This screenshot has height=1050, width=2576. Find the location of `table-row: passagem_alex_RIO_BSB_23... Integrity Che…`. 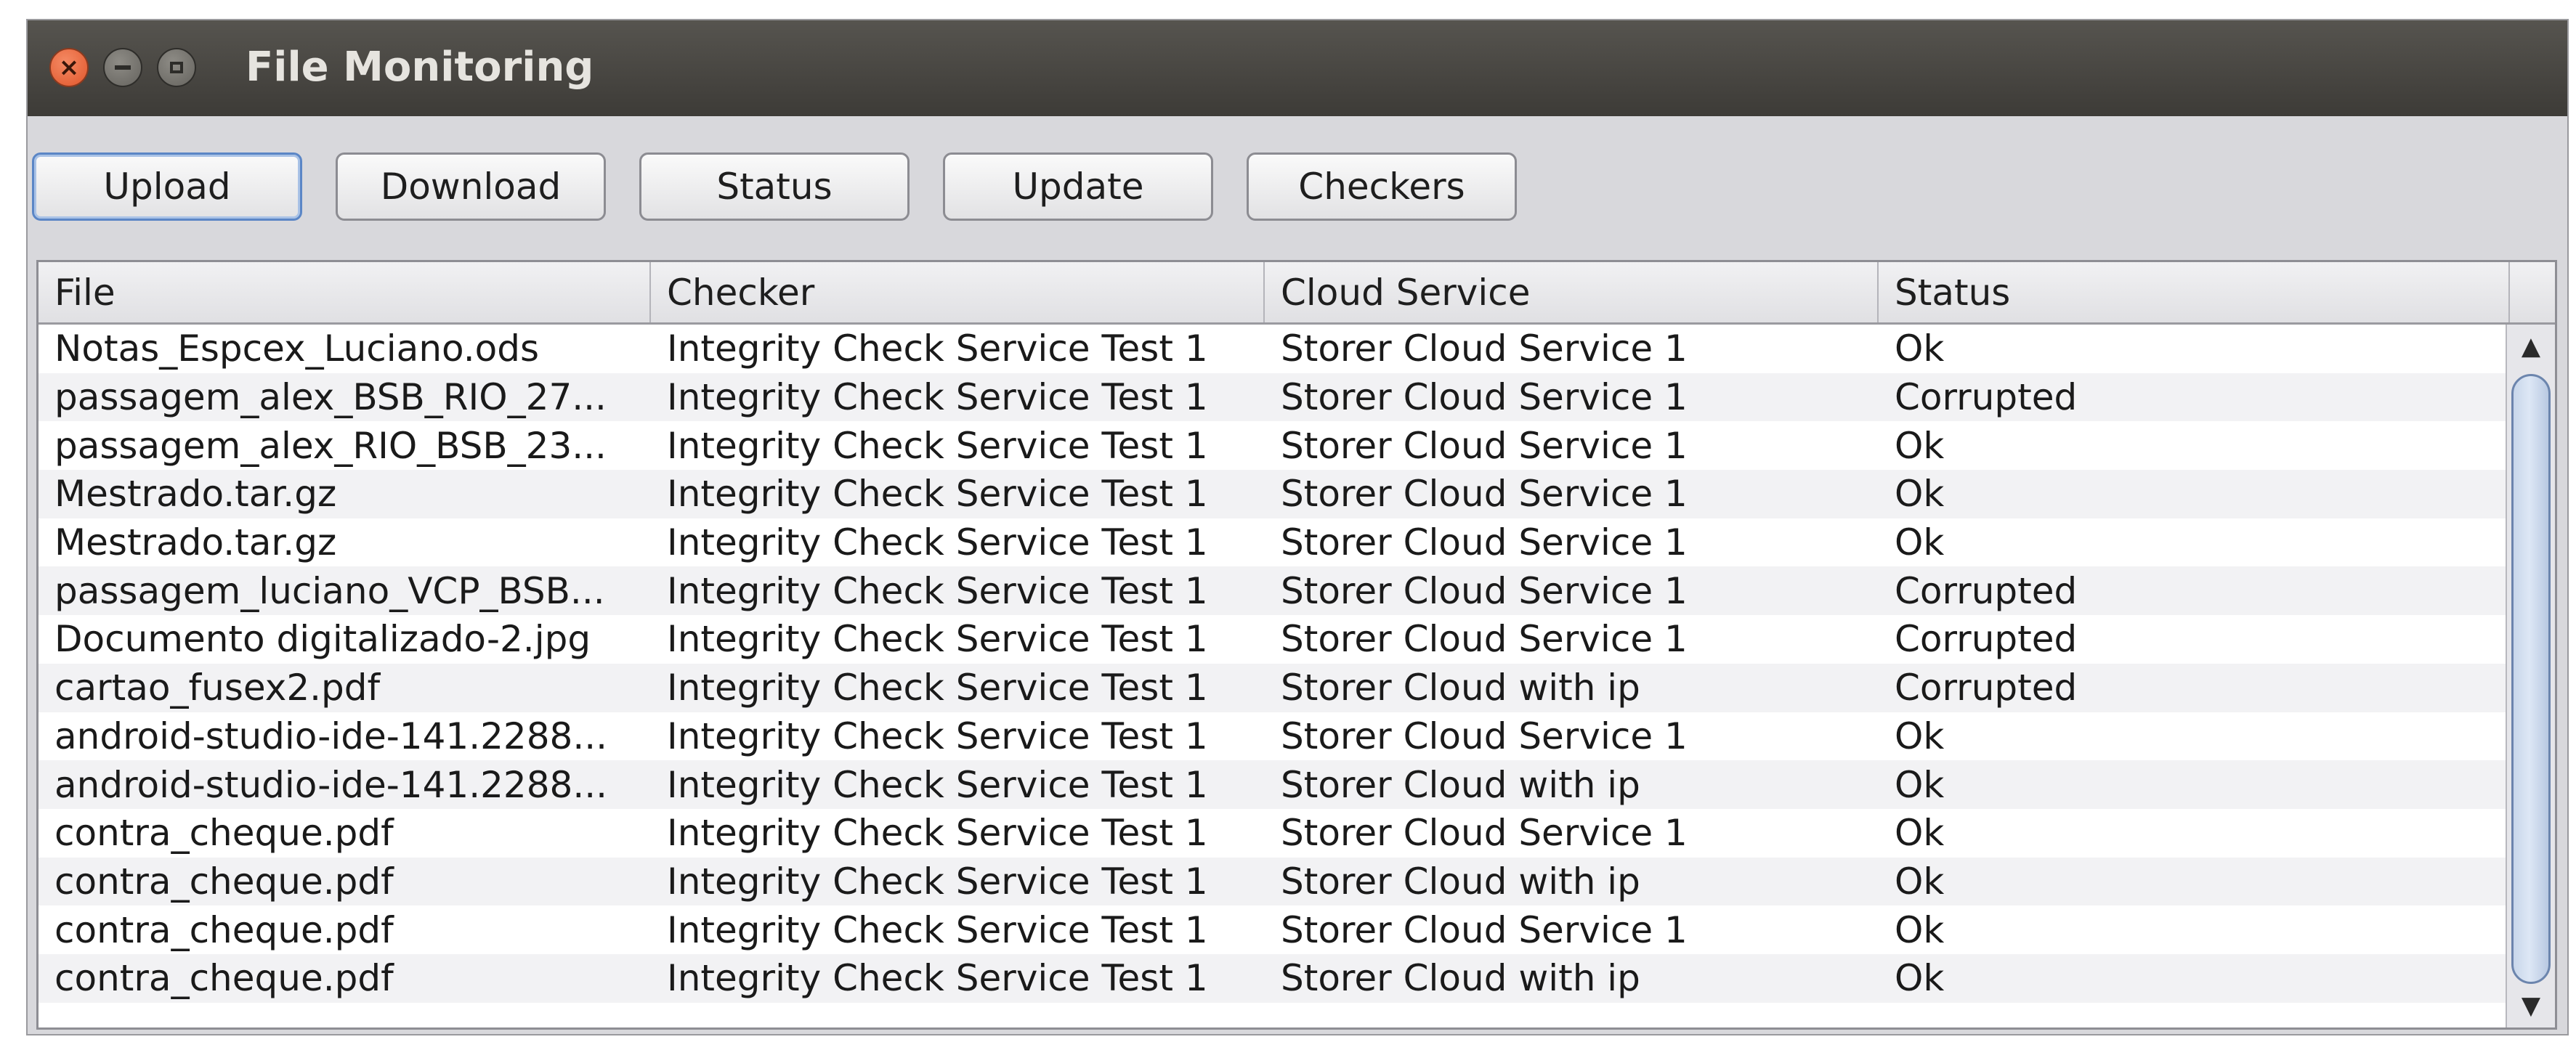

table-row: passagem_alex_RIO_BSB_23... Integrity Che… is located at coordinates (1272, 445).